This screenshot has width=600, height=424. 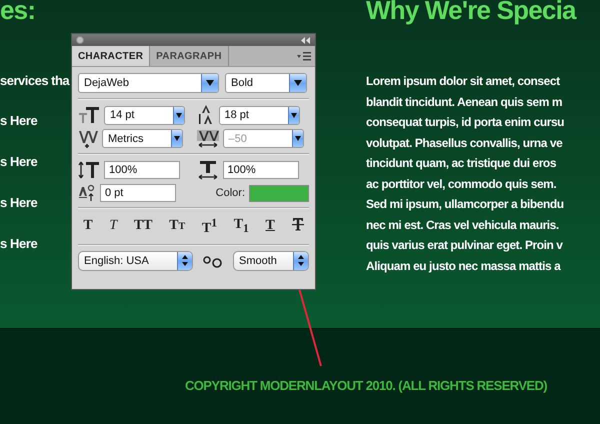 I want to click on section-heading: es:, so click(x=18, y=11).